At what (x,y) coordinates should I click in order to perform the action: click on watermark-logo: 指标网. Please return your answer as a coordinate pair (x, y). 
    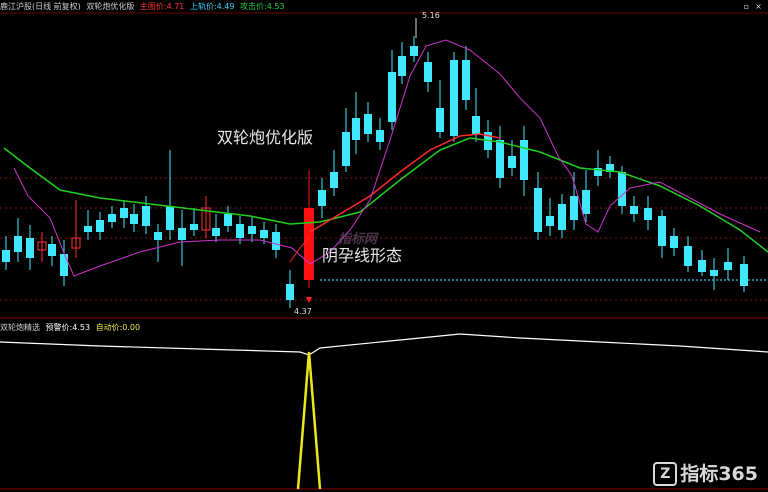
    Looking at the image, I should click on (358, 239).